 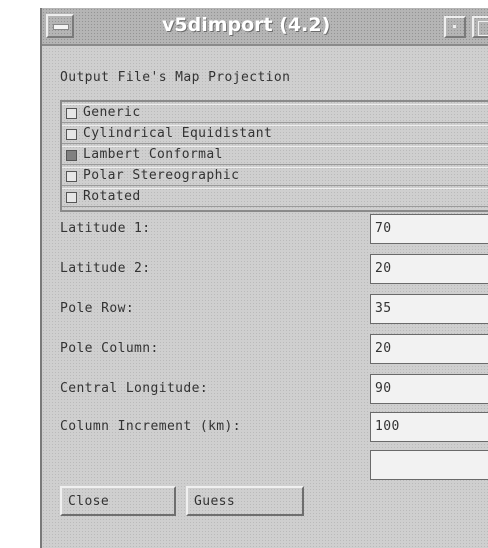 I want to click on window-title: v5dimport (4.2), so click(x=246, y=25).